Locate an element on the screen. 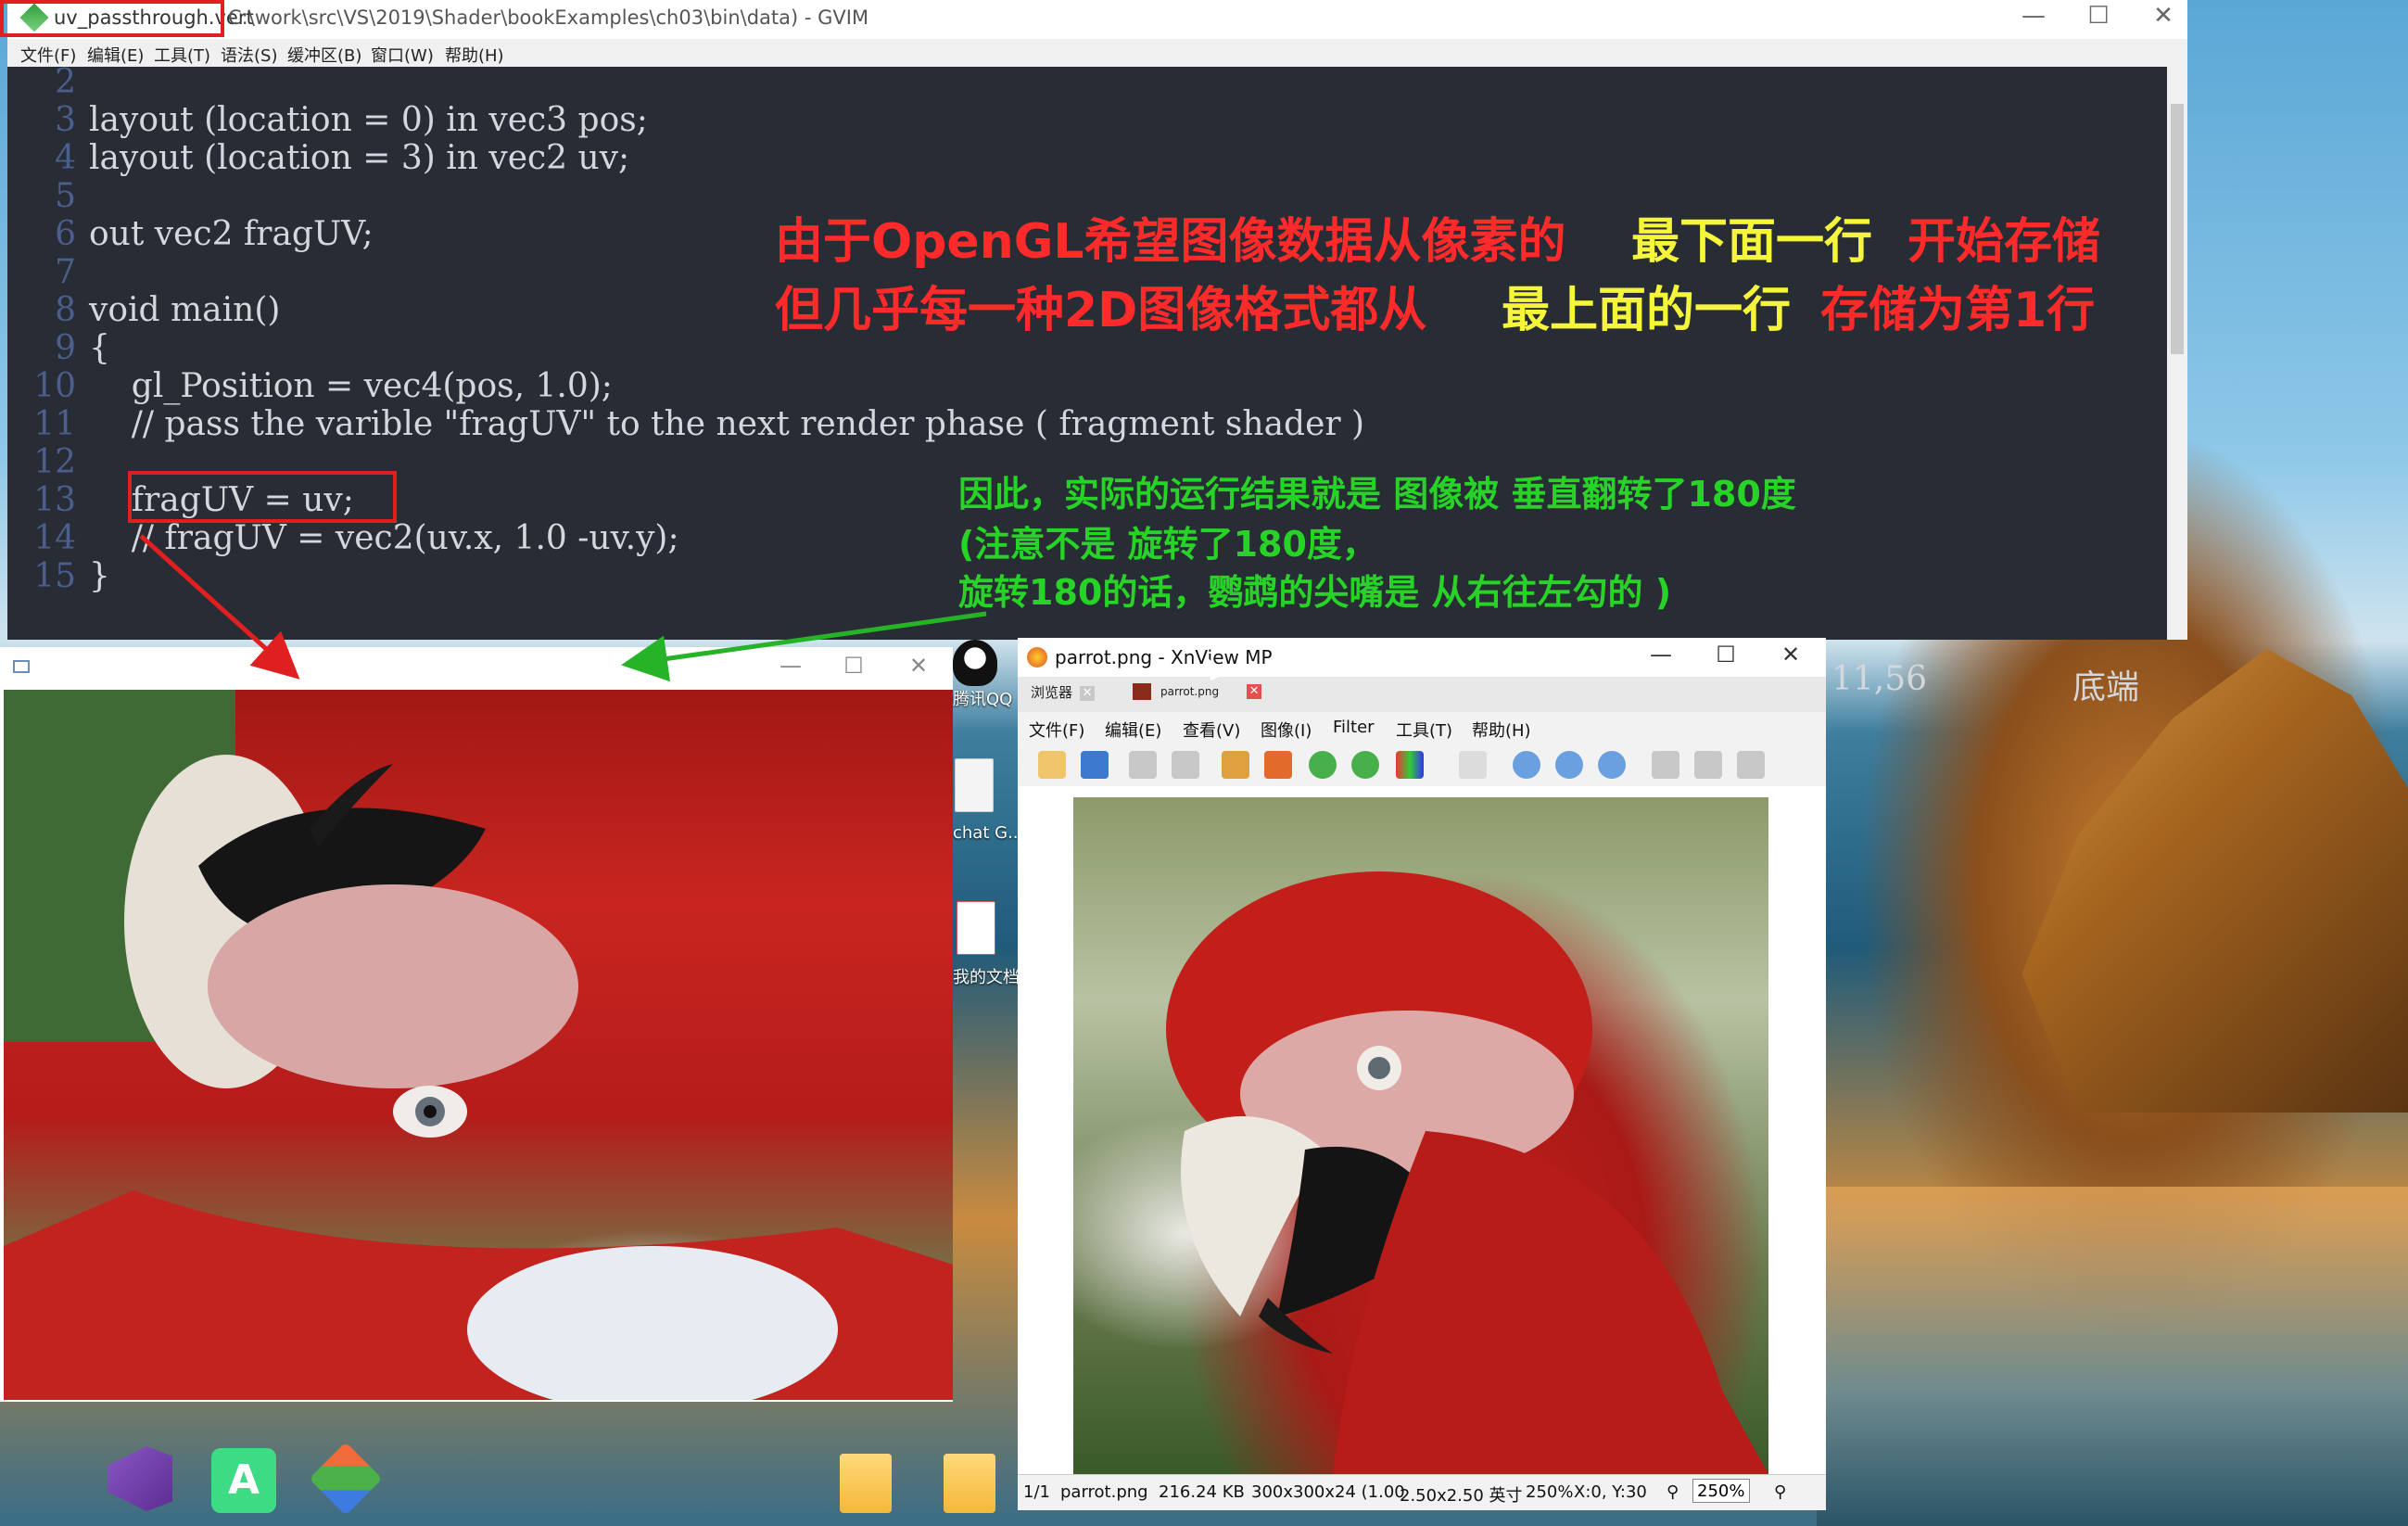 Image resolution: width=2408 pixels, height=1526 pixels. annotation-yellow-1: 最下面一行 is located at coordinates (1752, 242).